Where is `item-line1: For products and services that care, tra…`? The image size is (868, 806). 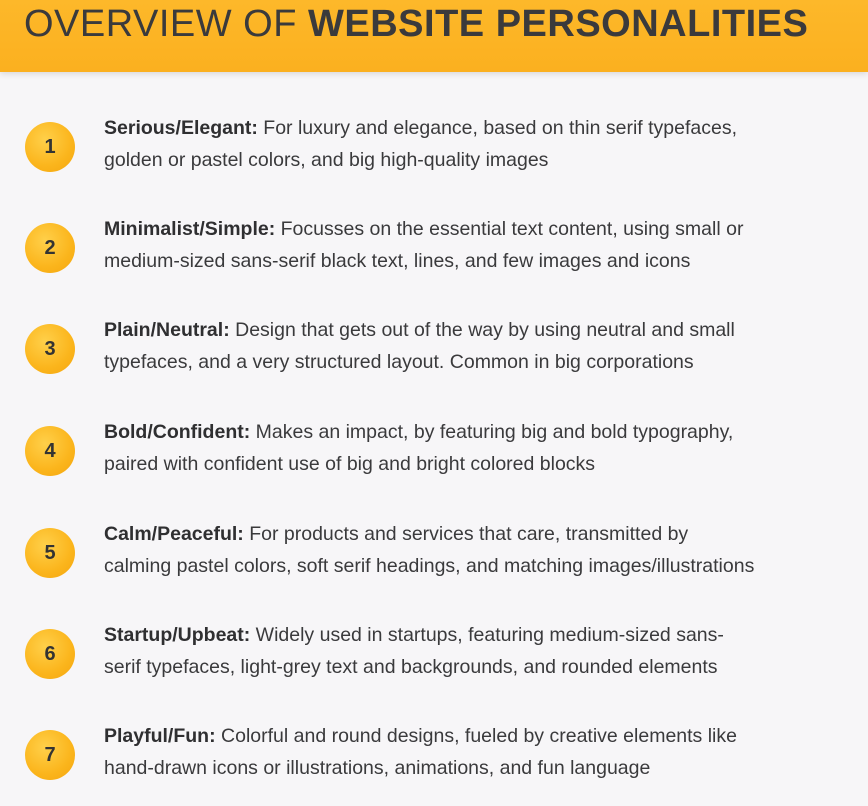
item-line1: For products and services that care, tra… is located at coordinates (469, 534).